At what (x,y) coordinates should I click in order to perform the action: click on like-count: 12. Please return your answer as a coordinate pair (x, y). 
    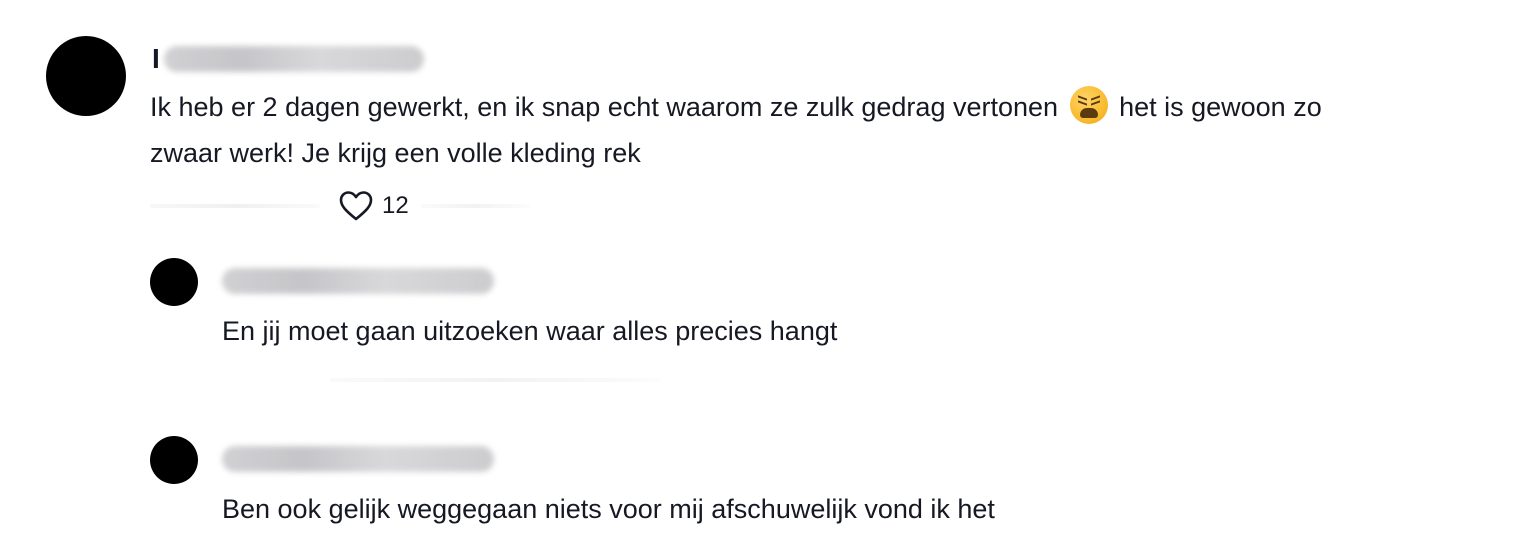
    Looking at the image, I should click on (395, 205).